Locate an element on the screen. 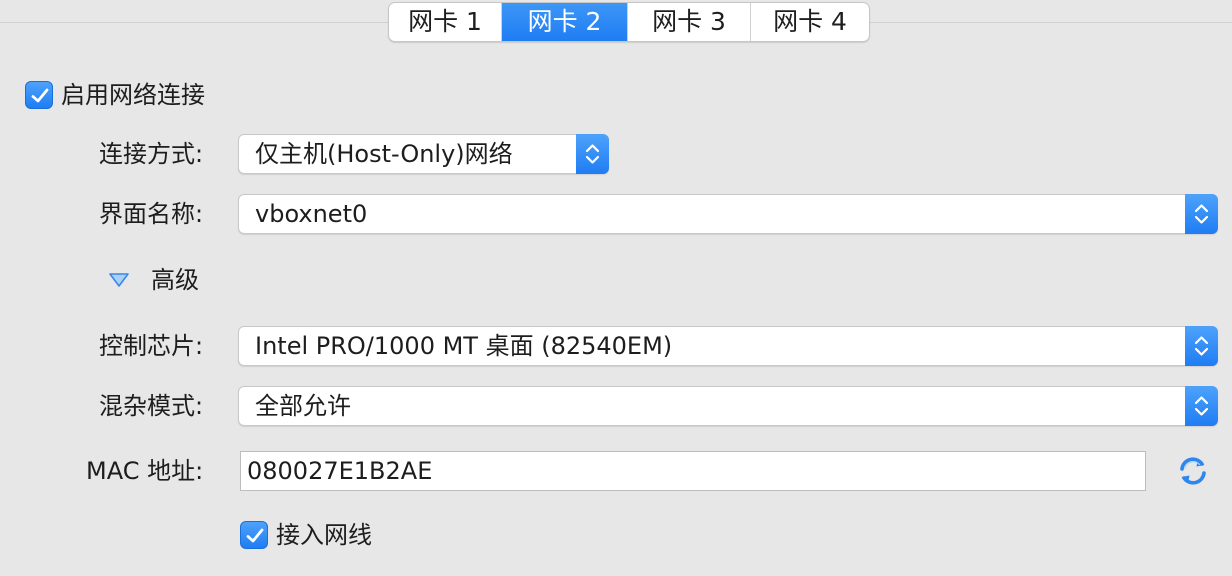 This screenshot has width=1232, height=576. promiscuous-select: 全部允许 is located at coordinates (728, 406).